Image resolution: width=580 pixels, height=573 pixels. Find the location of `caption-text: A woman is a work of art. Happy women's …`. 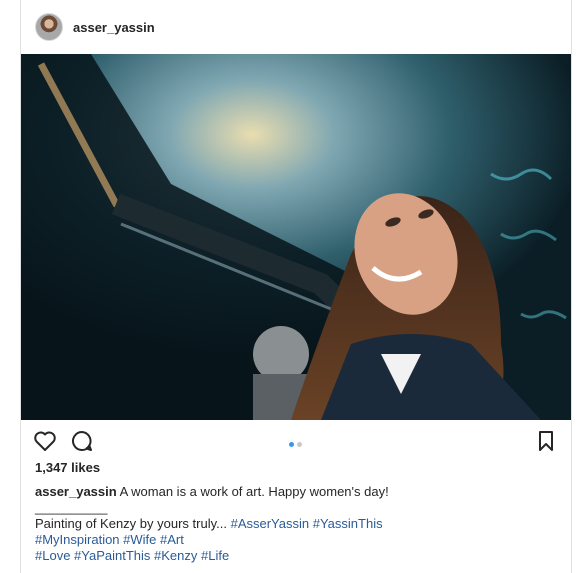

caption-text: A woman is a work of art. Happy women's … is located at coordinates (254, 491).